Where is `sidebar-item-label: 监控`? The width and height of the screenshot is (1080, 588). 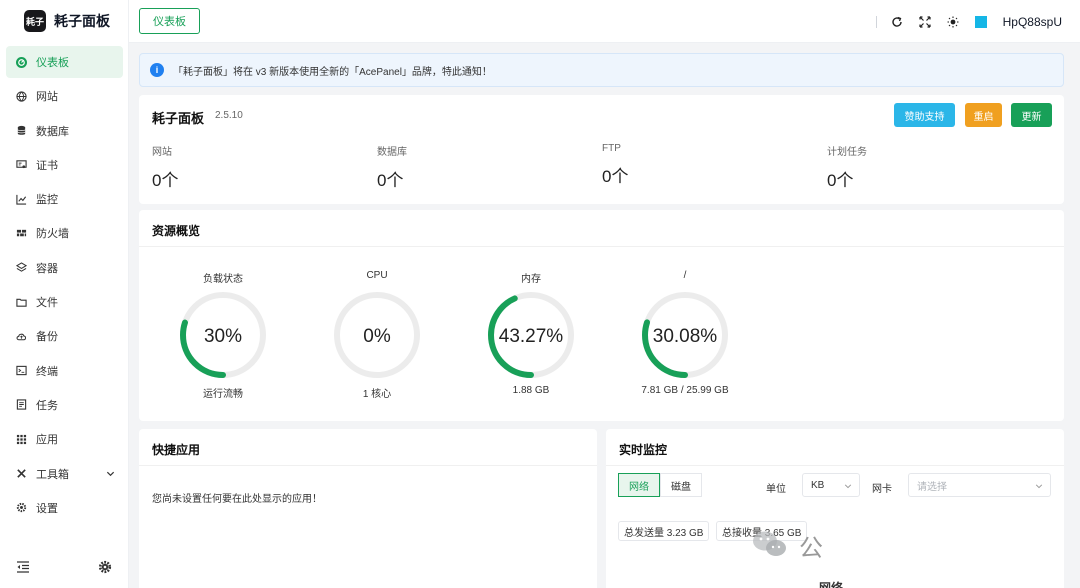 sidebar-item-label: 监控 is located at coordinates (47, 200).